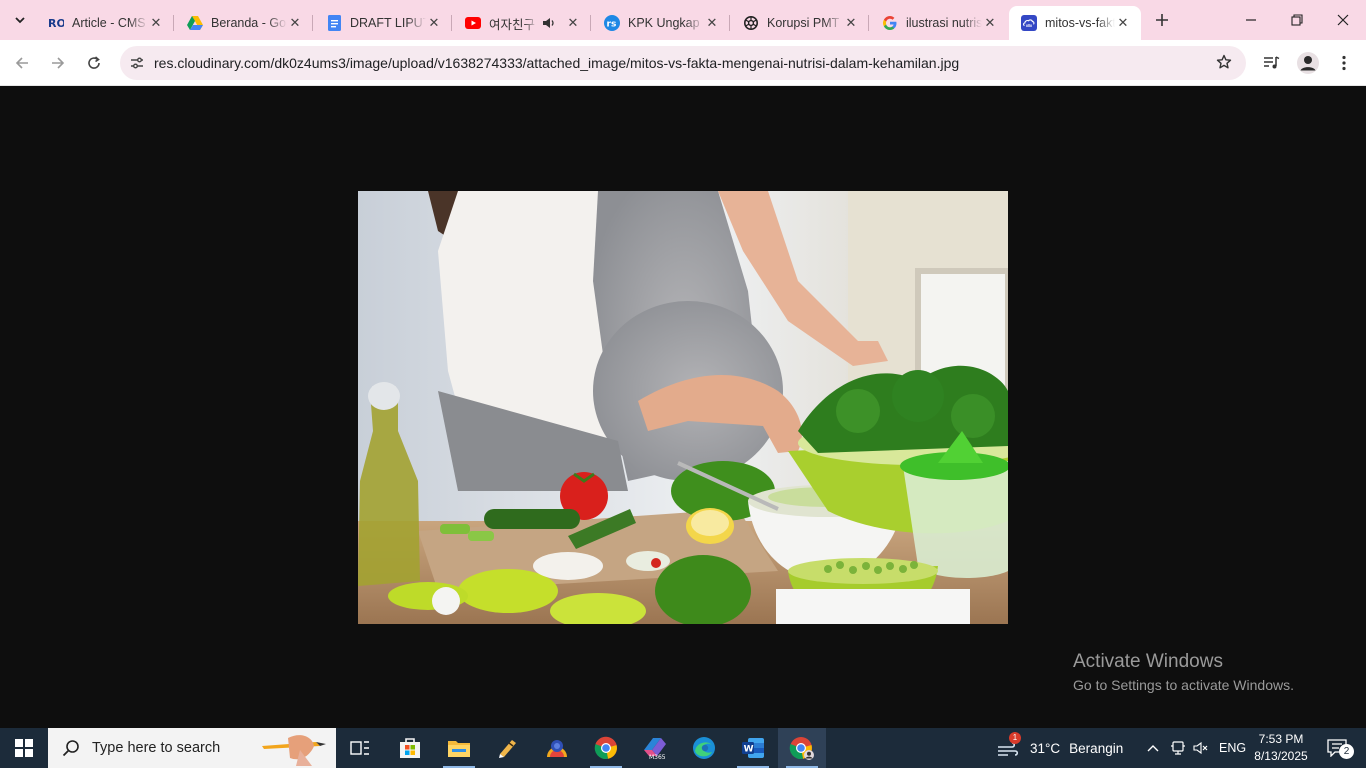 This screenshot has height=768, width=1366. What do you see at coordinates (1224, 64) in the screenshot?
I see `bookmark-star-icon` at bounding box center [1224, 64].